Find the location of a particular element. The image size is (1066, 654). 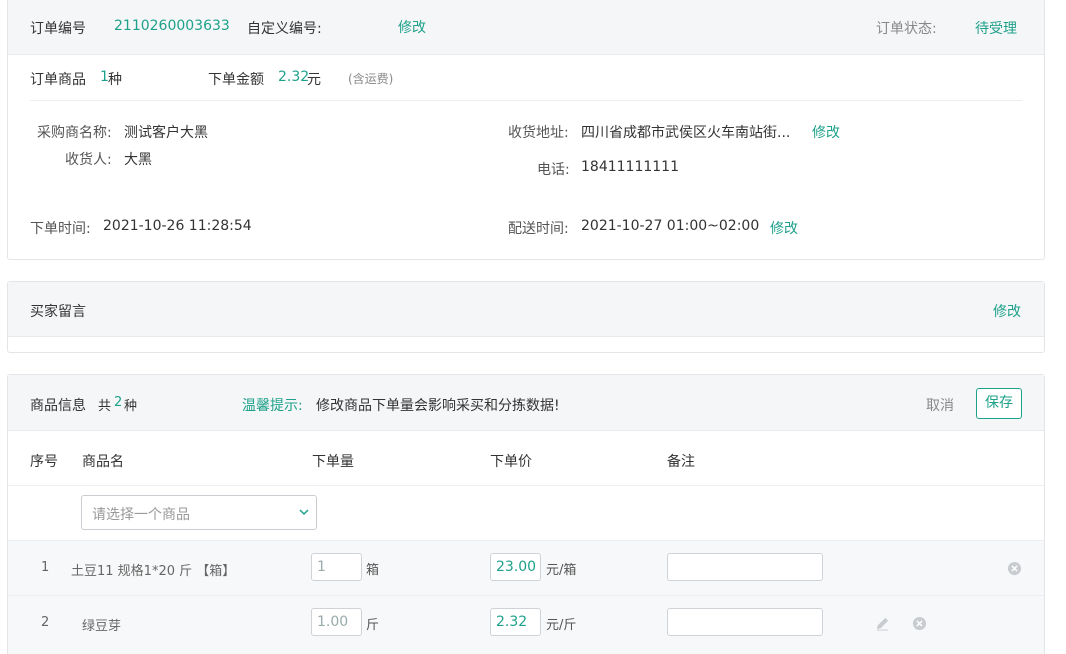

order-id-value: 2110260003633 is located at coordinates (172, 26).